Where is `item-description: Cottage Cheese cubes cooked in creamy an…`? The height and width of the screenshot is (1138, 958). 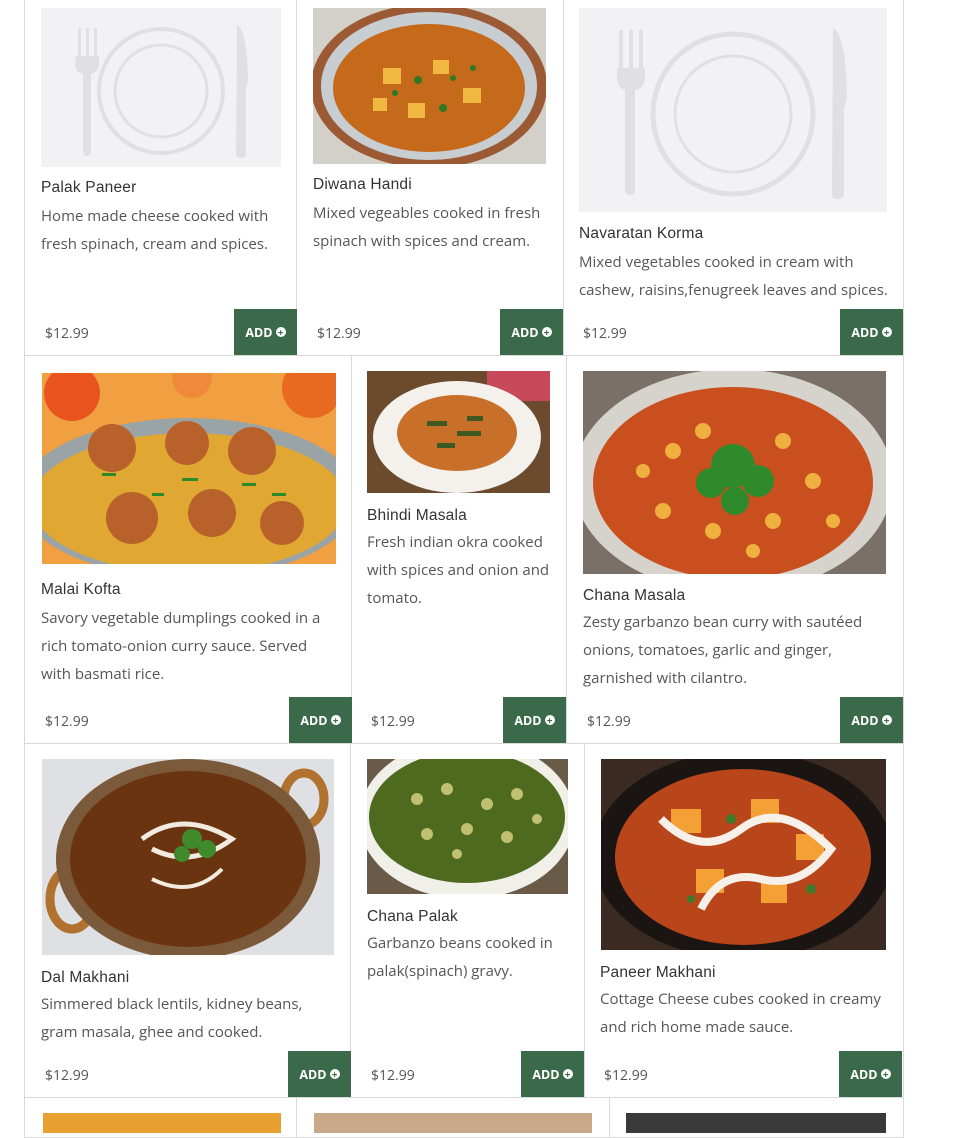 item-description: Cottage Cheese cubes cooked in creamy an… is located at coordinates (740, 1013).